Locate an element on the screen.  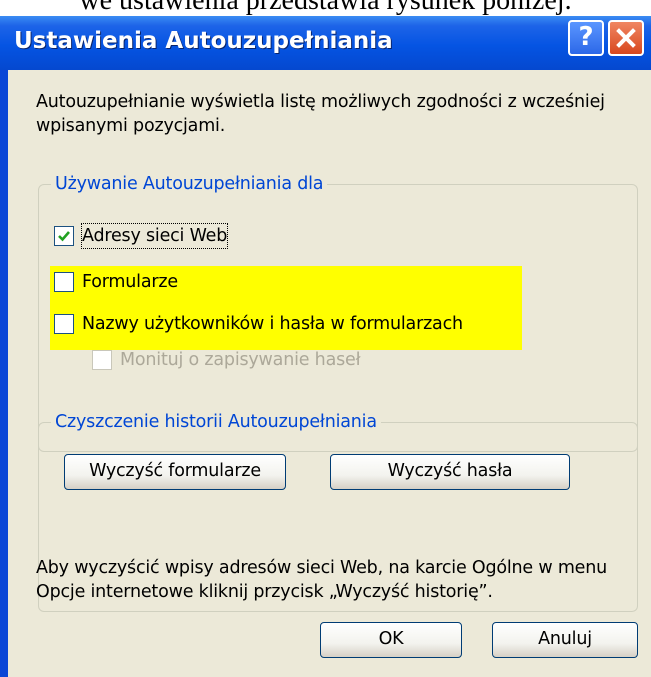
prompt-save-passwords-label: Monituj o zapisywanie haseł is located at coordinates (240, 360).